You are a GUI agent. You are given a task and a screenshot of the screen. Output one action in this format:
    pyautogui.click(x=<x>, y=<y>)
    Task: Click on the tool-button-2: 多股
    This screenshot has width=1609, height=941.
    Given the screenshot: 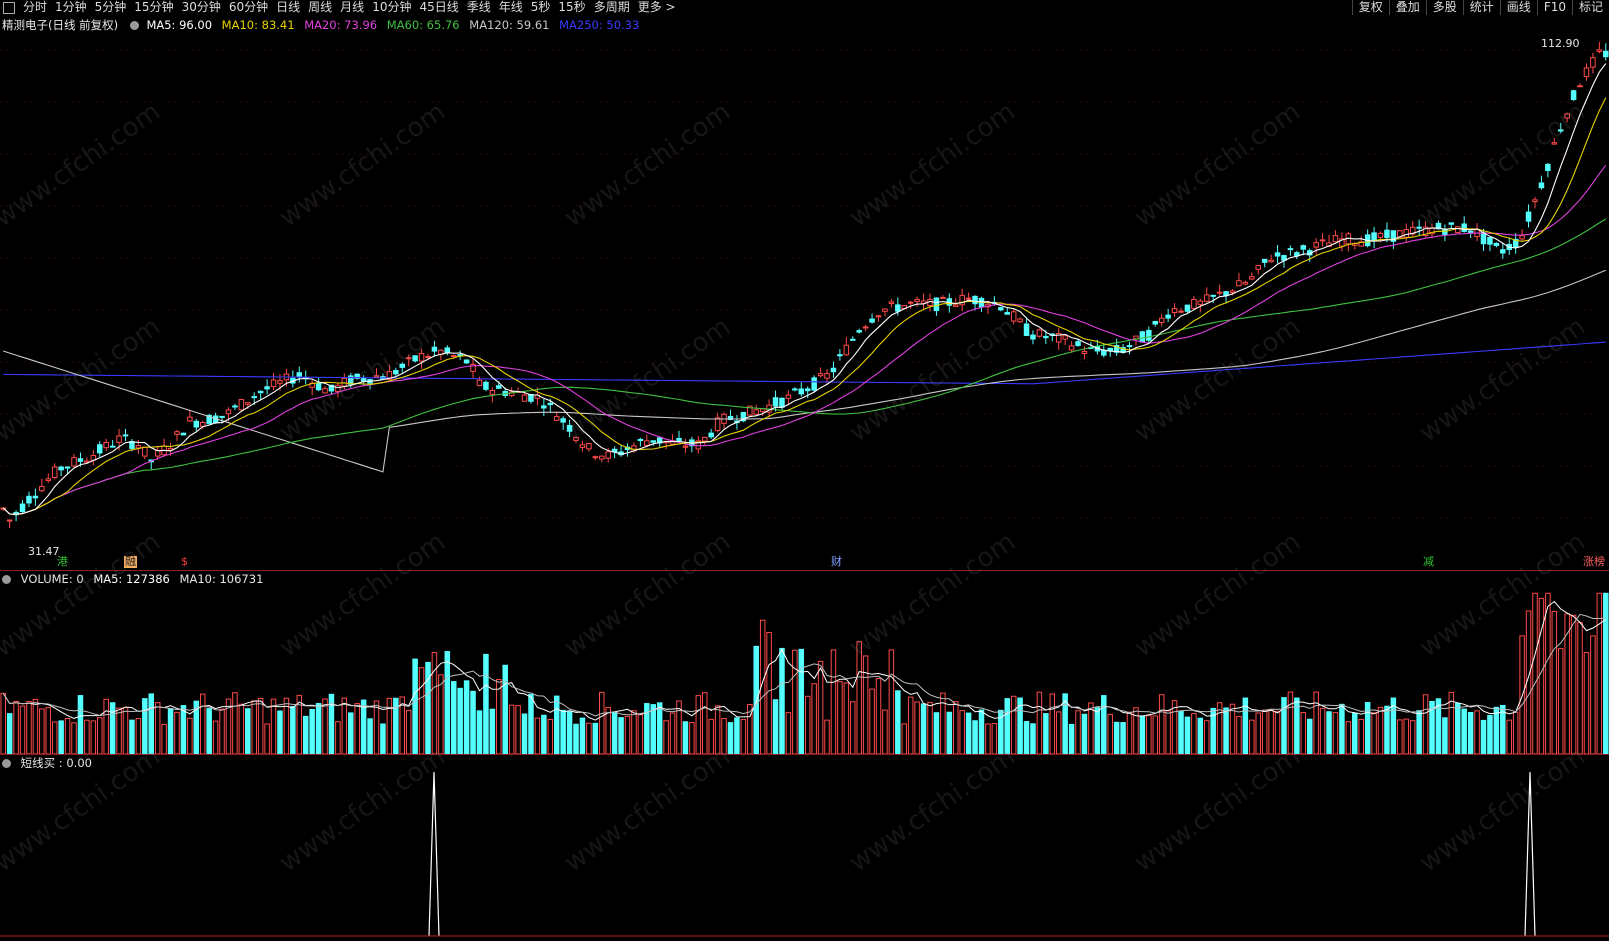 What is the action you would take?
    pyautogui.click(x=1444, y=7)
    